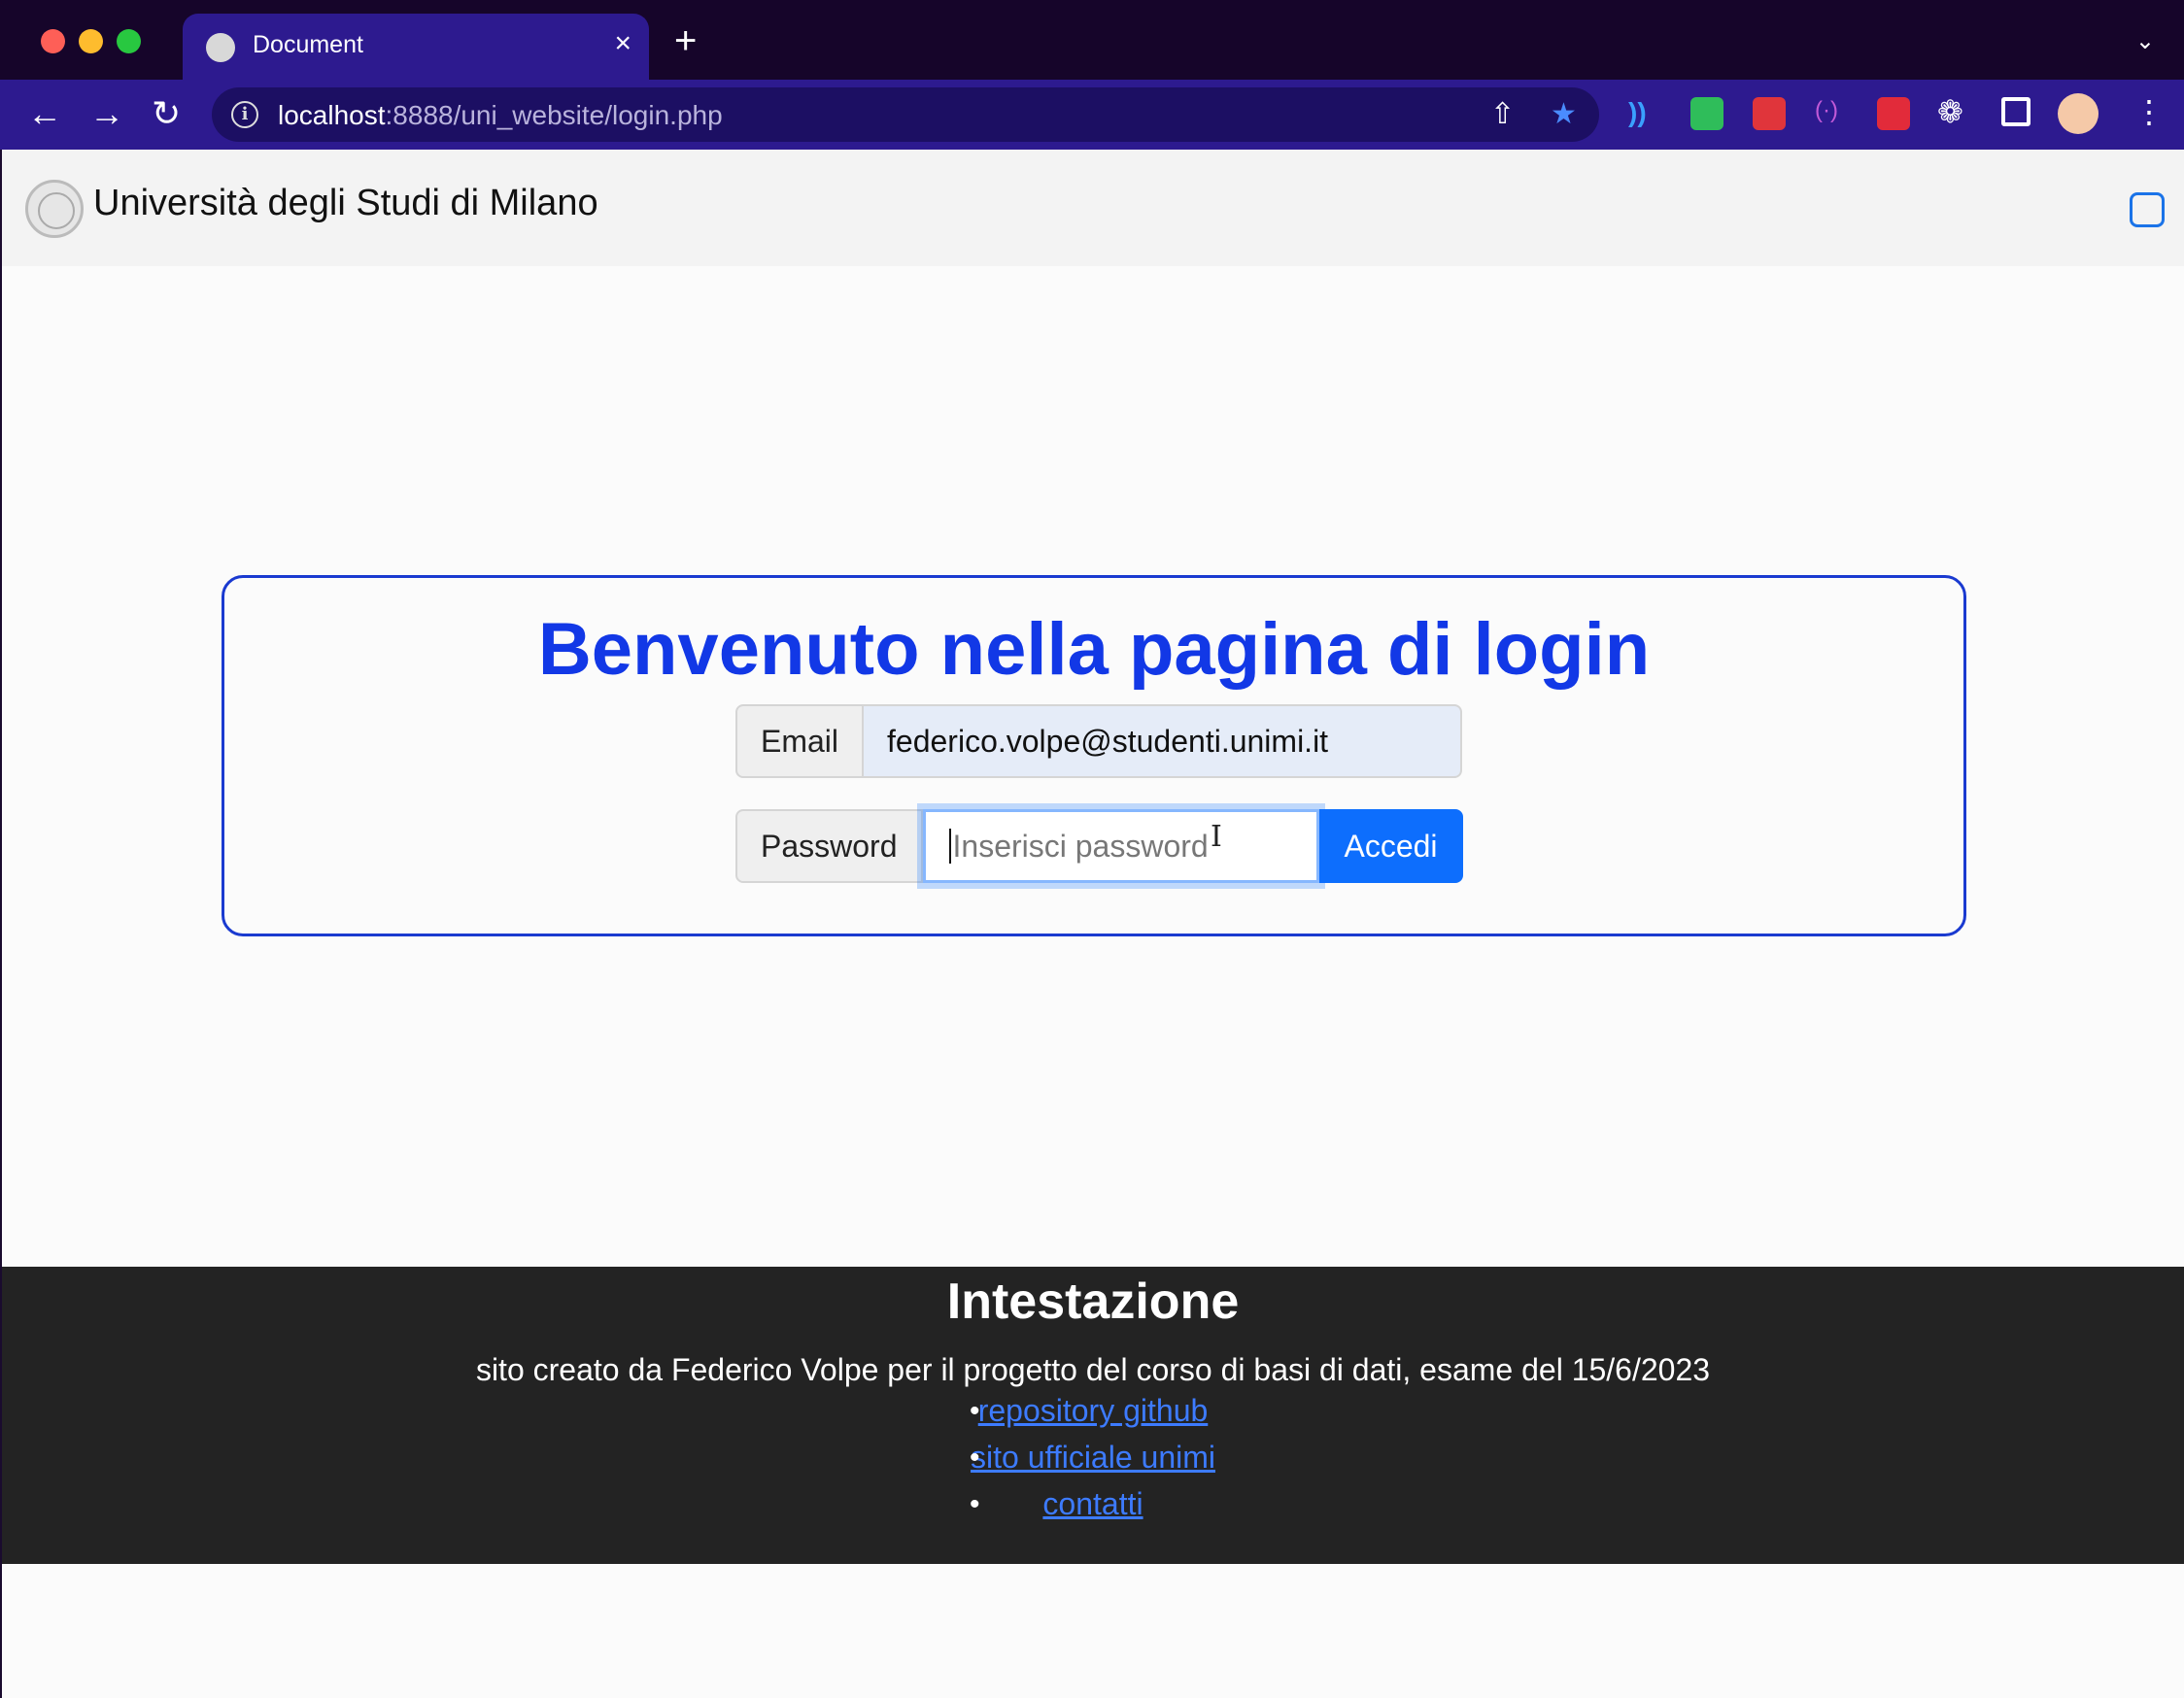 This screenshot has width=2184, height=1698. I want to click on tab-search-icon: ⌄, so click(2145, 41).